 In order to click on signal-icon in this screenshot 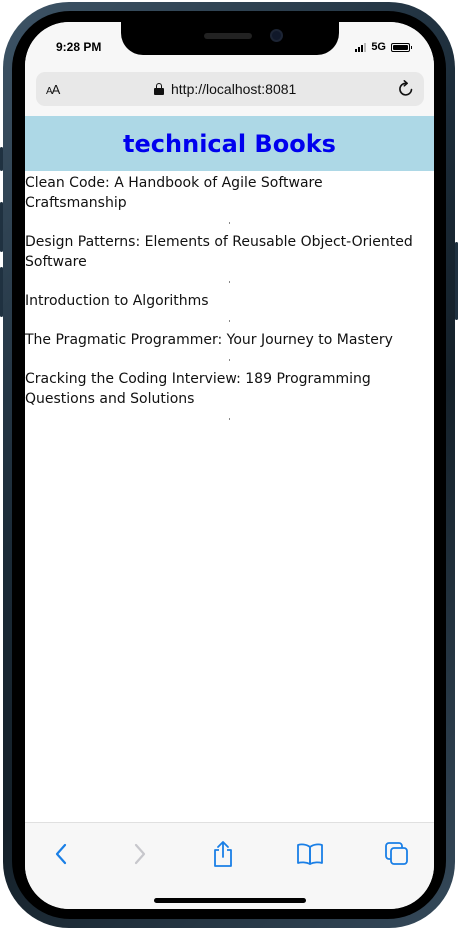, I will do `click(361, 47)`.